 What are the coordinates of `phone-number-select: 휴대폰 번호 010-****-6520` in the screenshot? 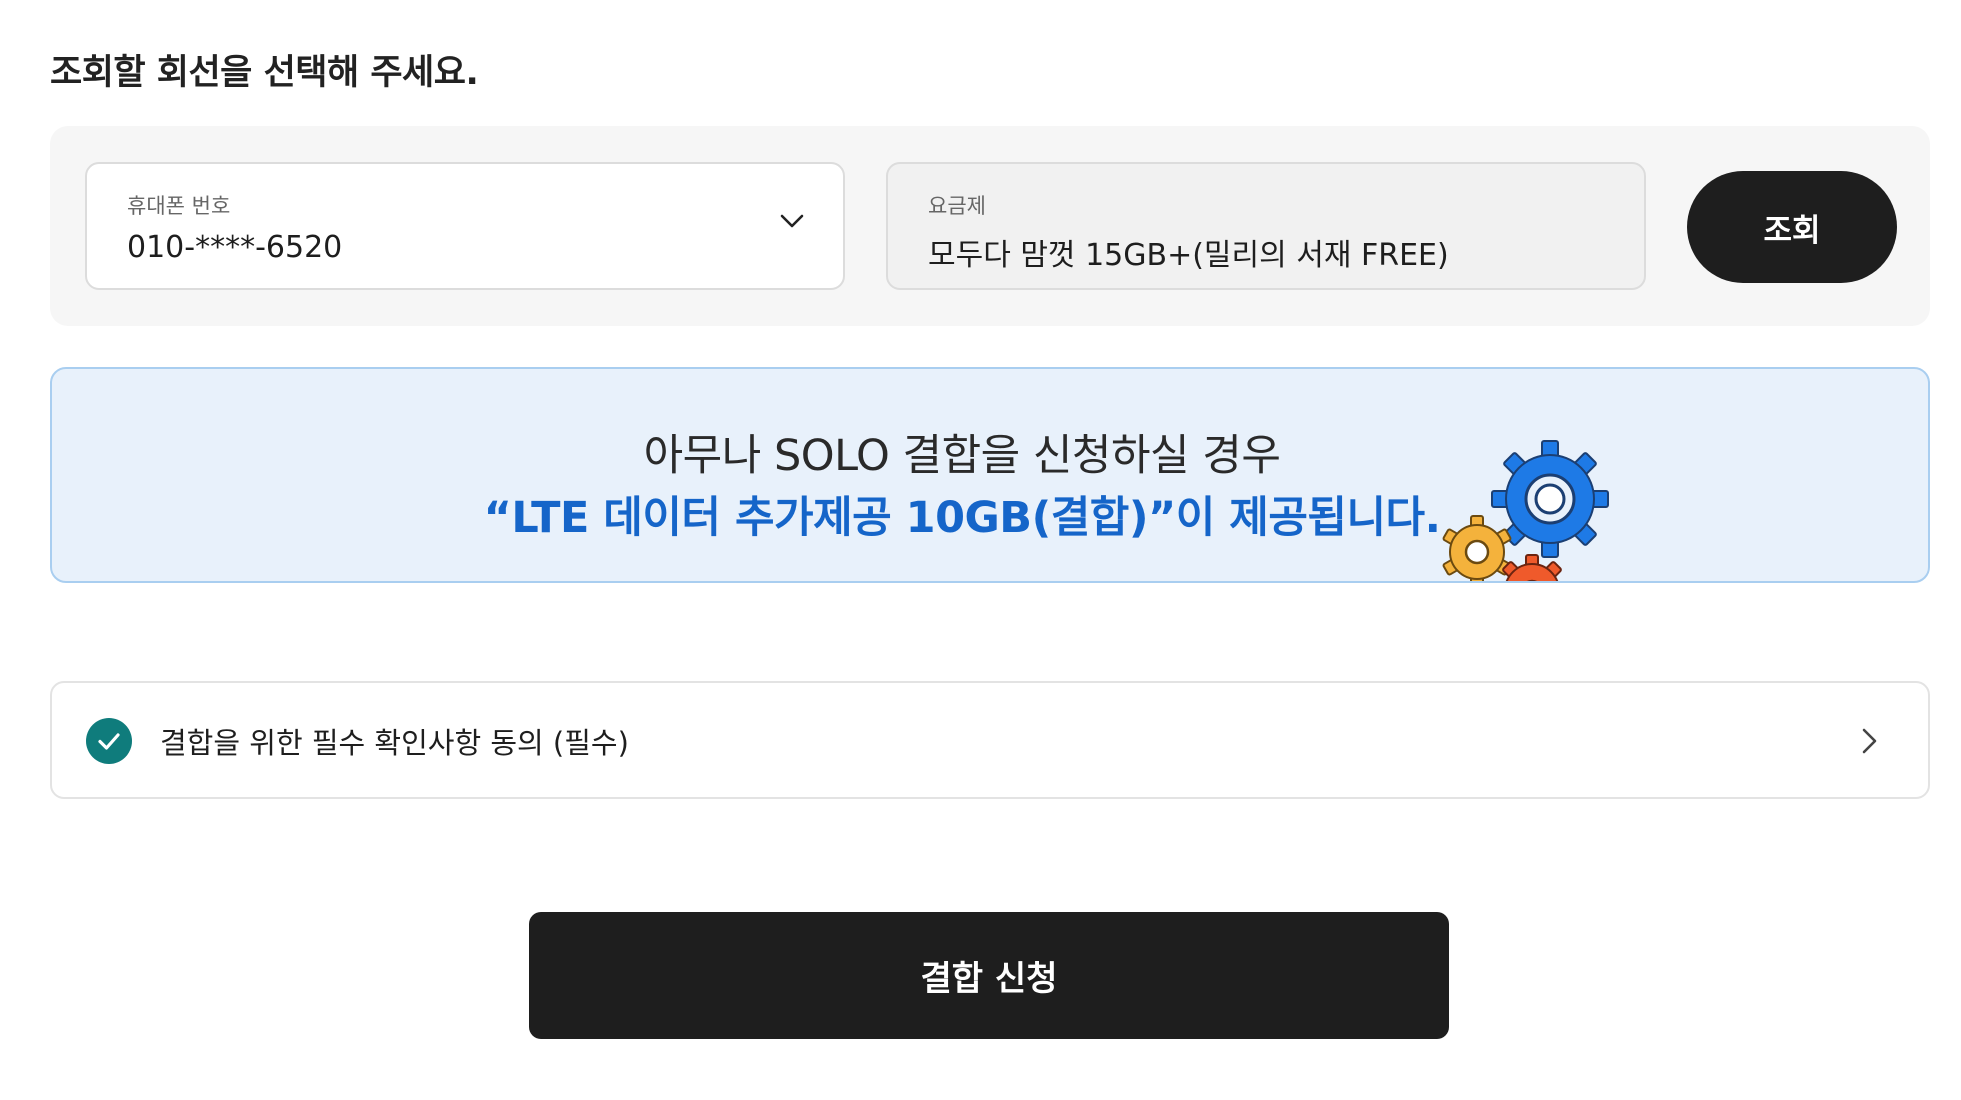 It's located at (465, 226).